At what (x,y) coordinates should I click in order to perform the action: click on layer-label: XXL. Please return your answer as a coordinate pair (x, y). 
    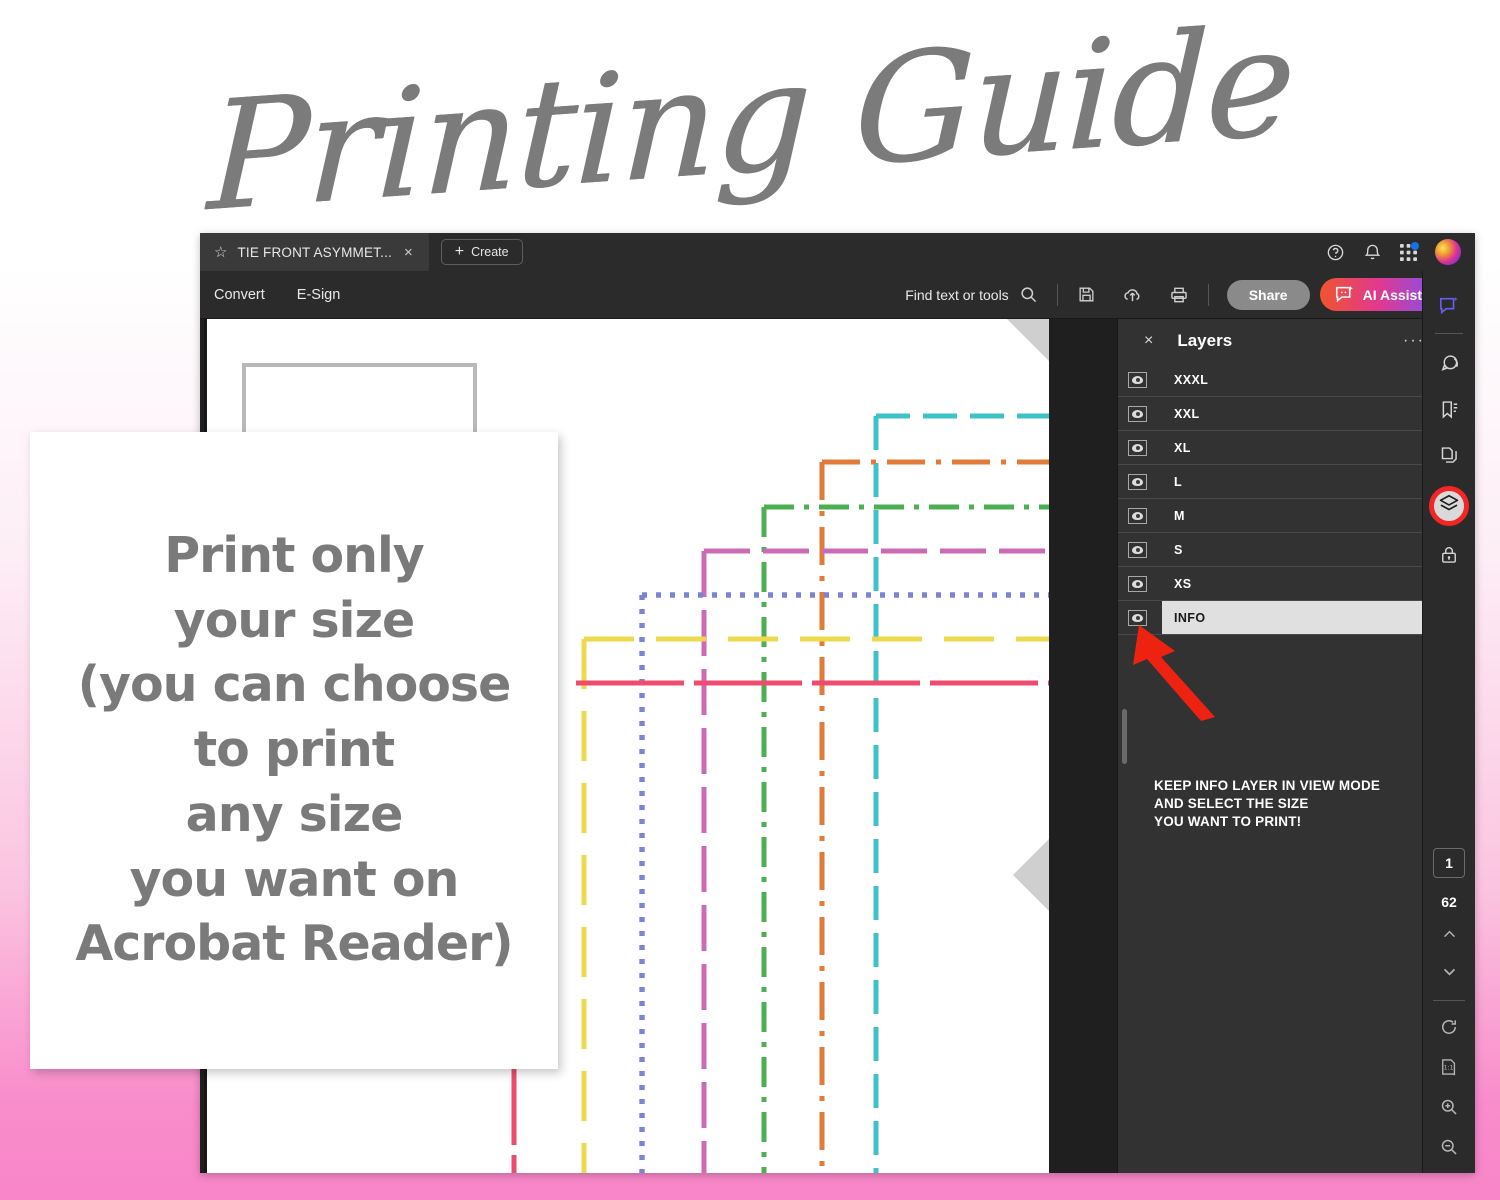
    Looking at the image, I should click on (1187, 413).